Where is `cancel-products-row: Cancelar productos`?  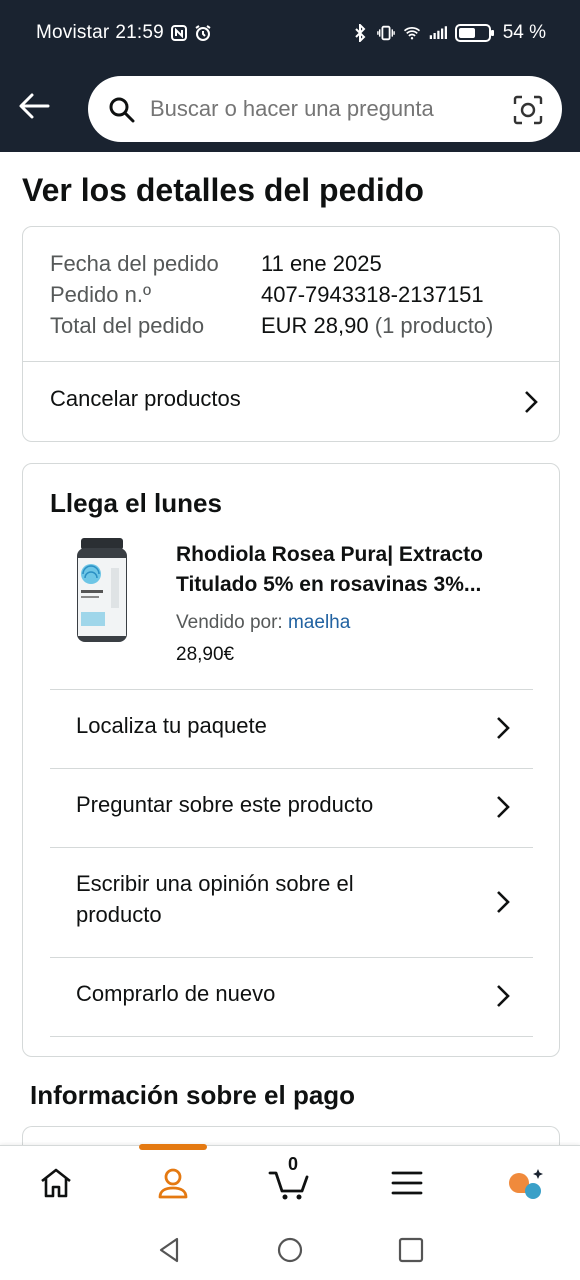
cancel-products-row: Cancelar productos is located at coordinates (291, 402).